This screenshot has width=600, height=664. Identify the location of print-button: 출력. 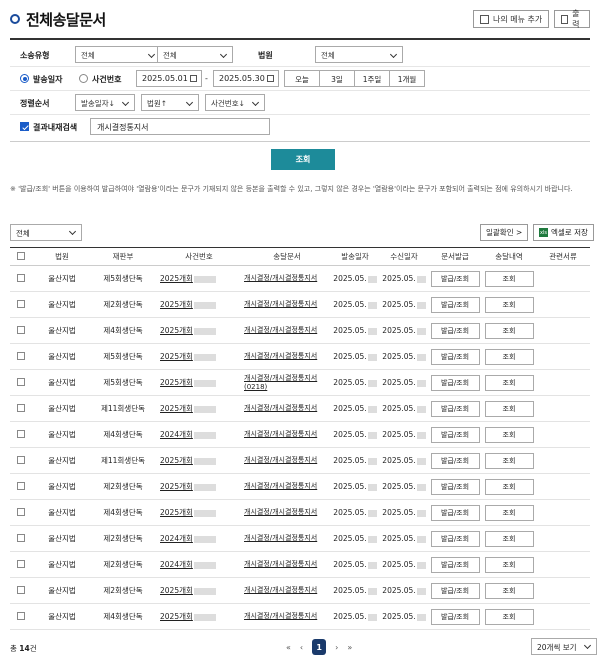
(572, 19).